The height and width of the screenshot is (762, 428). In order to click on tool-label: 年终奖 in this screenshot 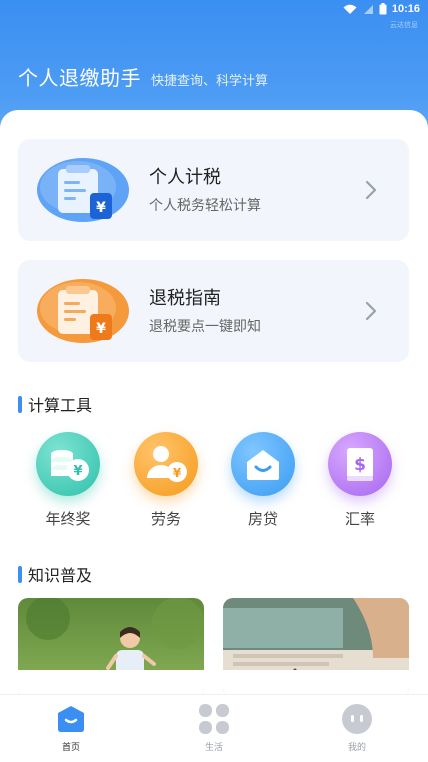, I will do `click(68, 519)`.